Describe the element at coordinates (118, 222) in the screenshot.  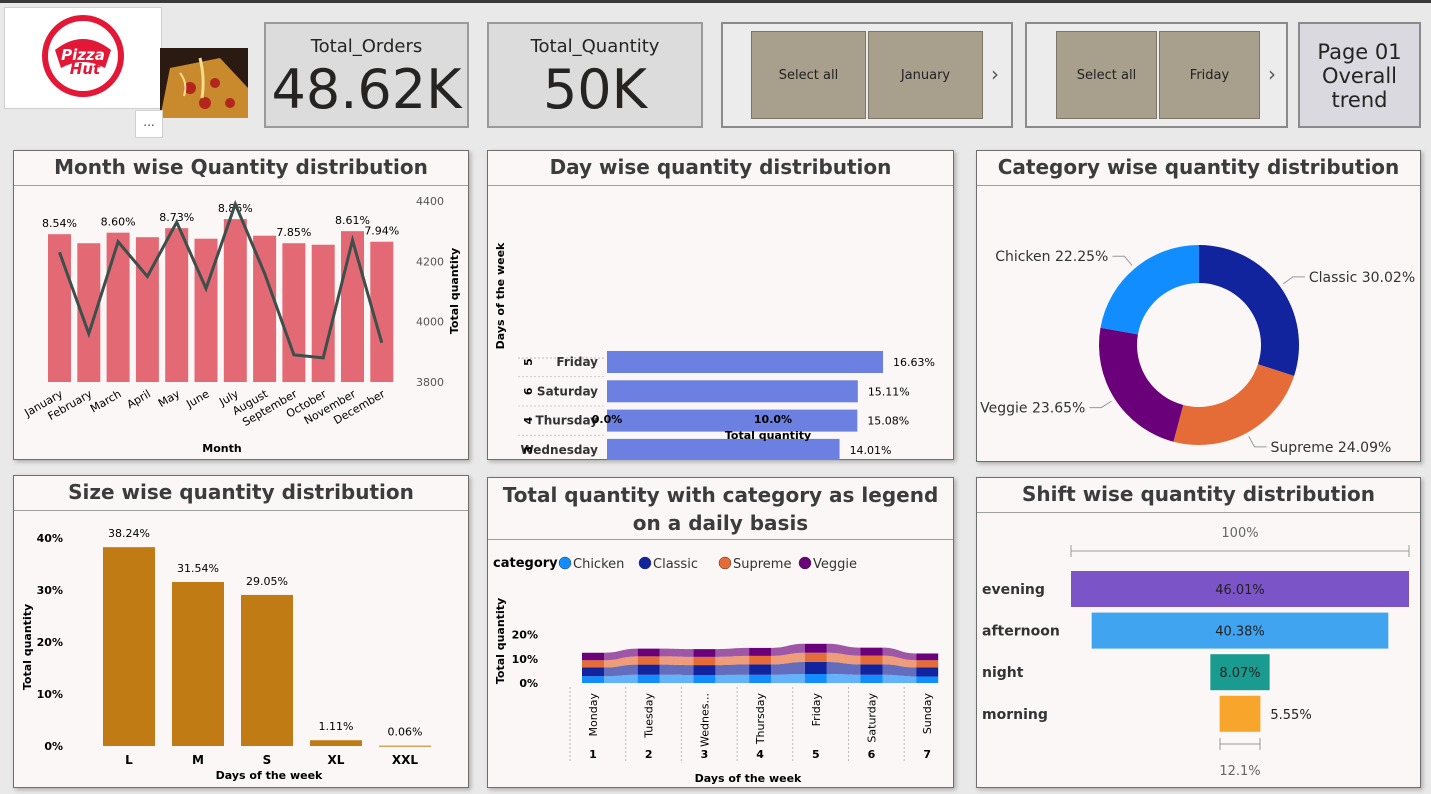
I see `month-data-label: 8.60%` at that location.